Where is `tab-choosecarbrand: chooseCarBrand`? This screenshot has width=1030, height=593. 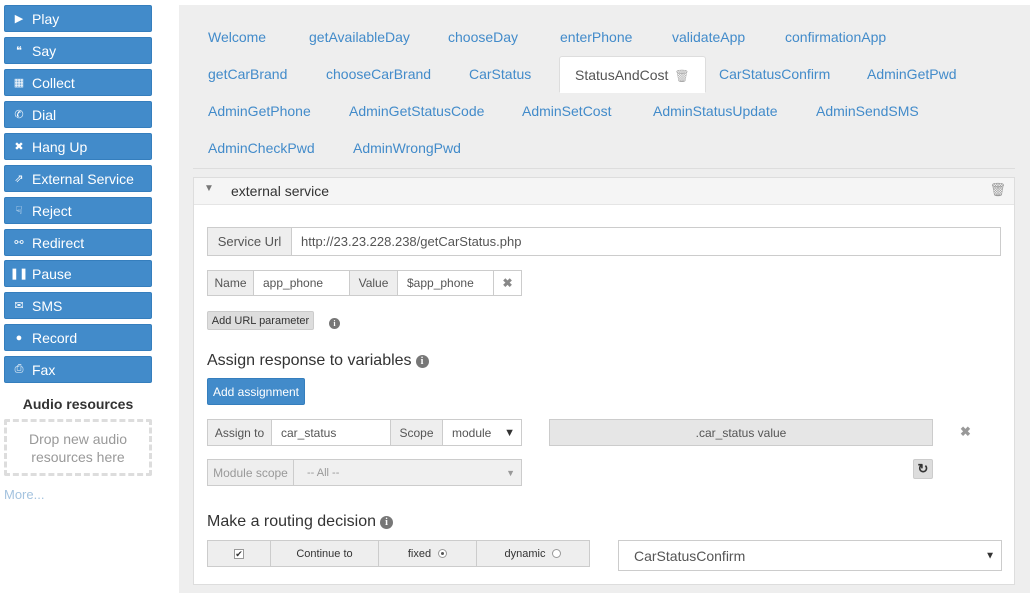 tab-choosecarbrand: chooseCarBrand is located at coordinates (378, 74).